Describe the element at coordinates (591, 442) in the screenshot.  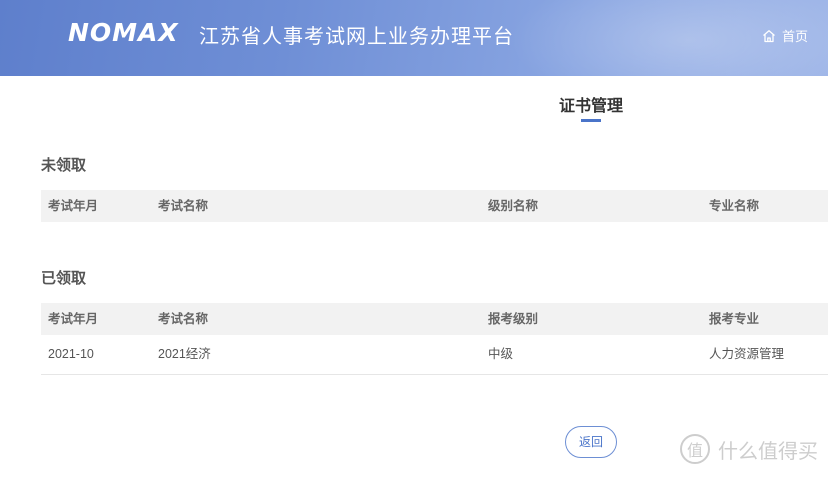
I see `back-button: 返回` at that location.